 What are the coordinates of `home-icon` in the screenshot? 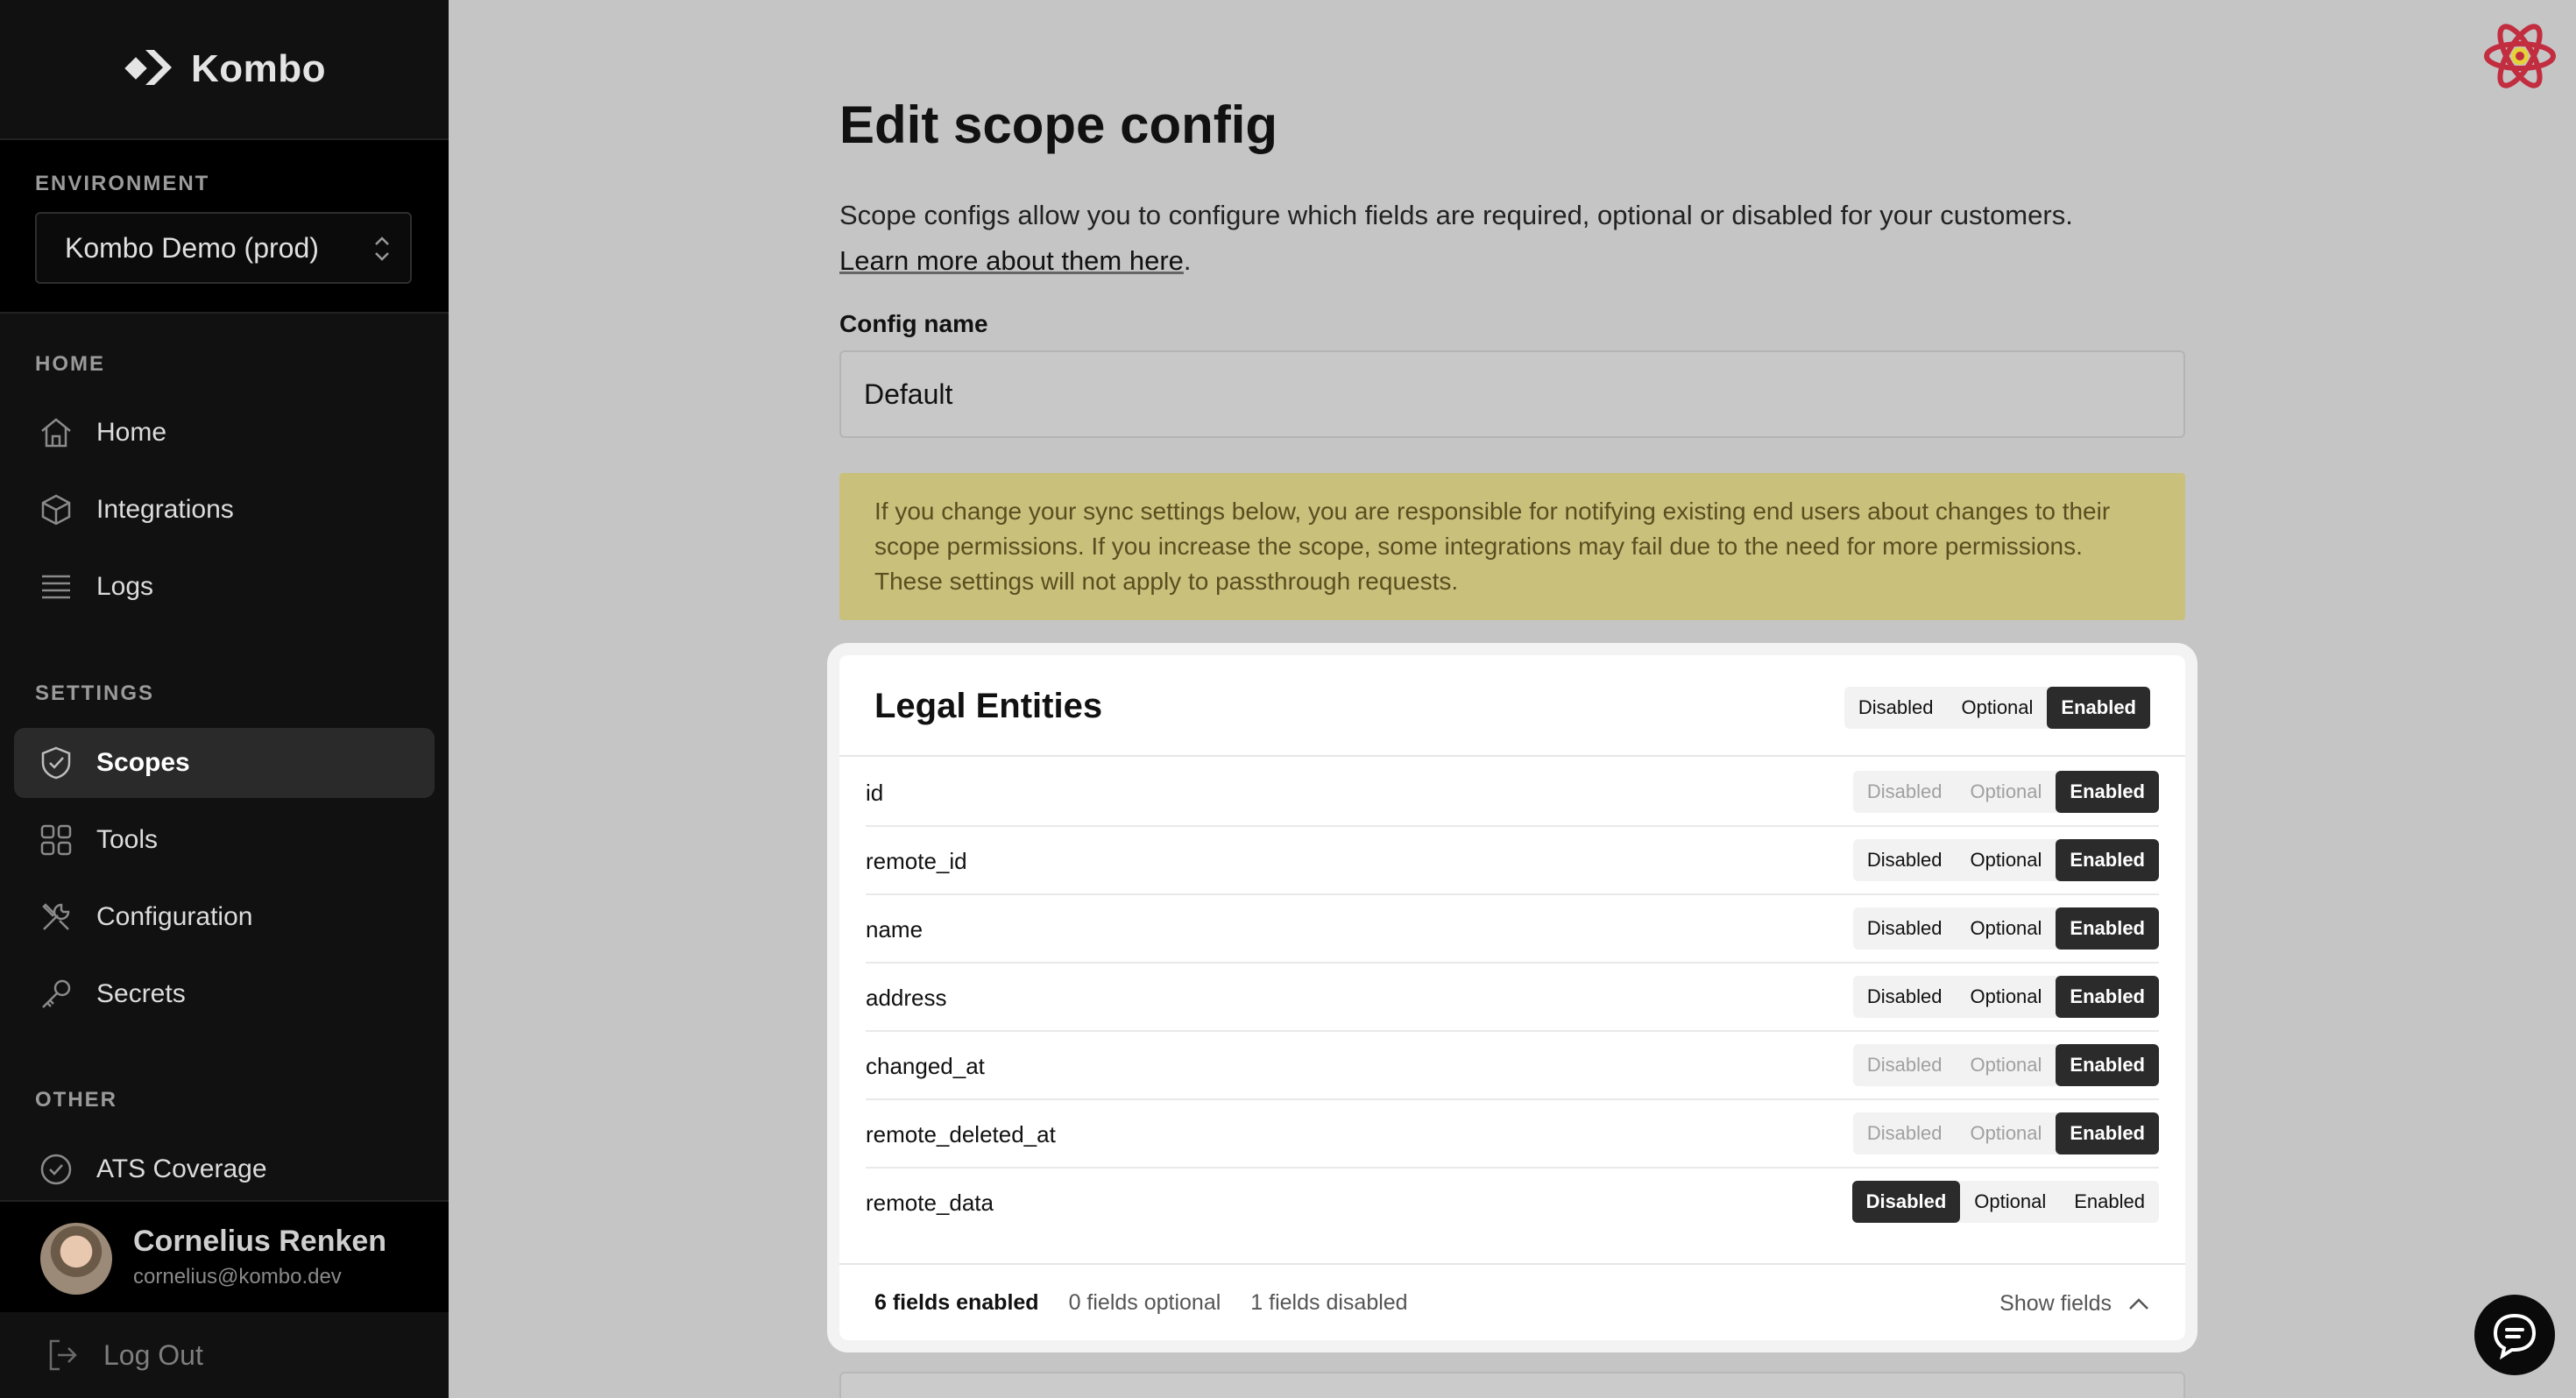 It's located at (56, 432).